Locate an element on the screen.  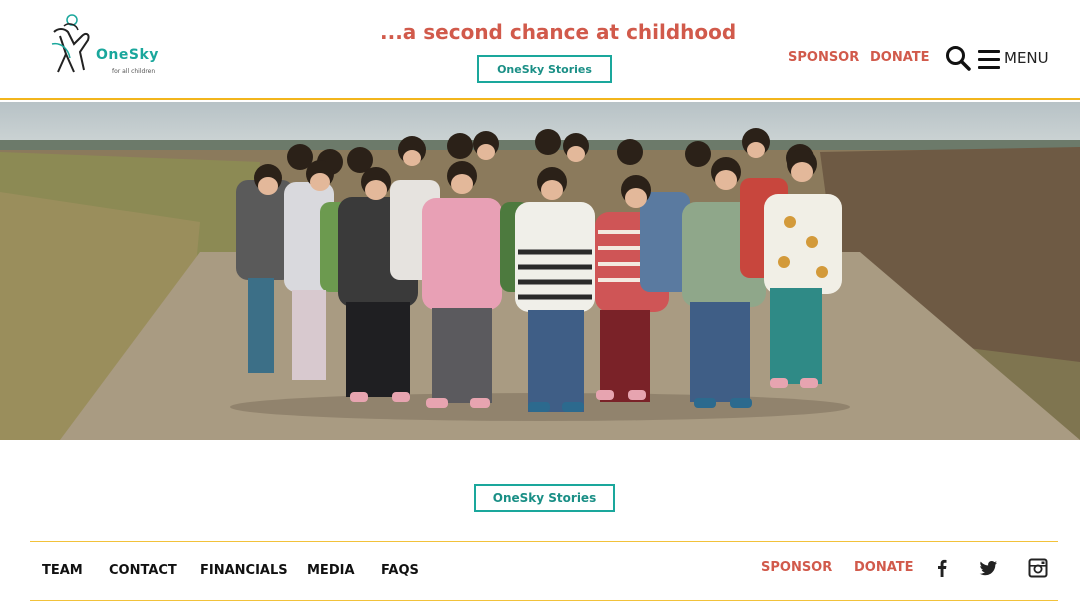
logo-wordmark: OneSky is located at coordinates (127, 55).